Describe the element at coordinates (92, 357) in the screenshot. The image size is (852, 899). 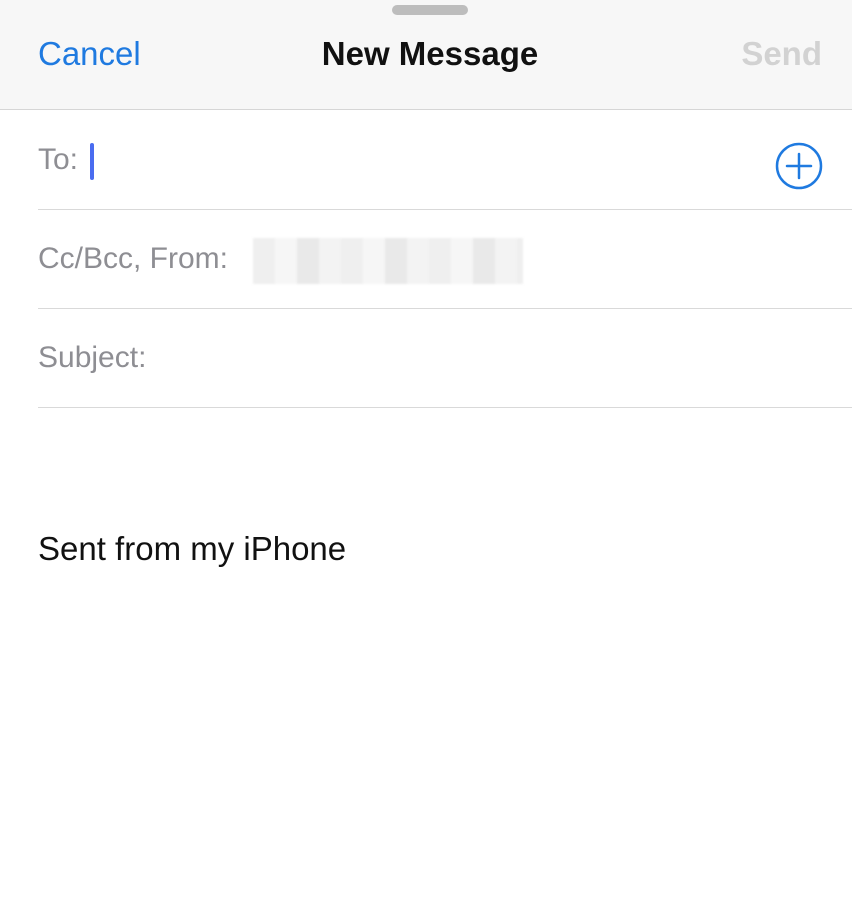
I see `subject-label: Subject:` at that location.